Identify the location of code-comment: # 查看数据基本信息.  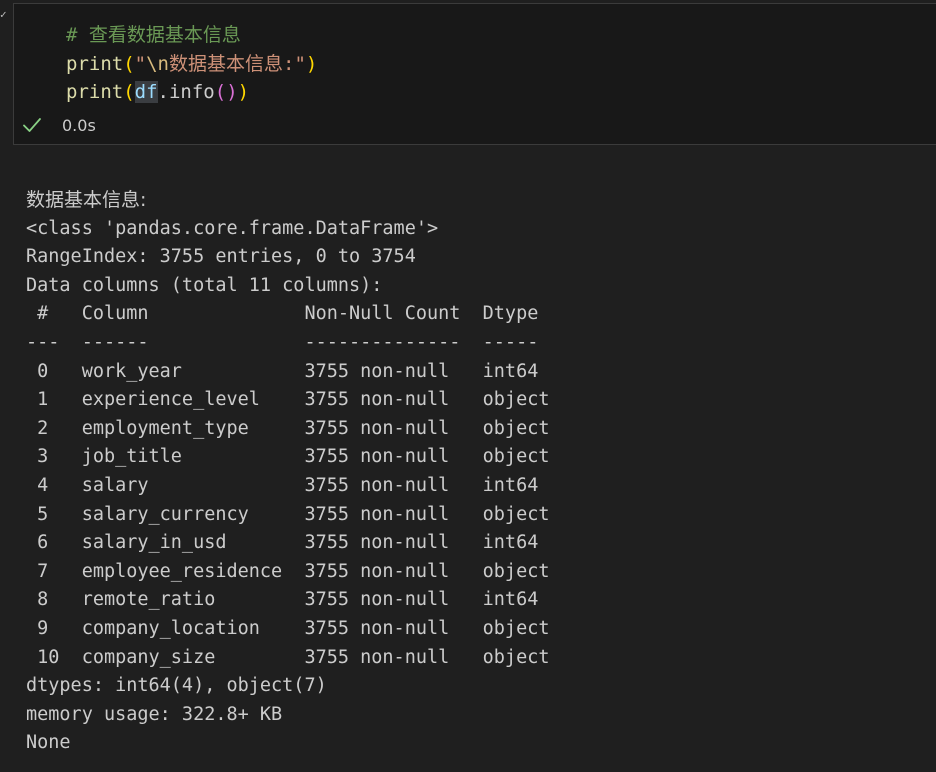
(153, 35).